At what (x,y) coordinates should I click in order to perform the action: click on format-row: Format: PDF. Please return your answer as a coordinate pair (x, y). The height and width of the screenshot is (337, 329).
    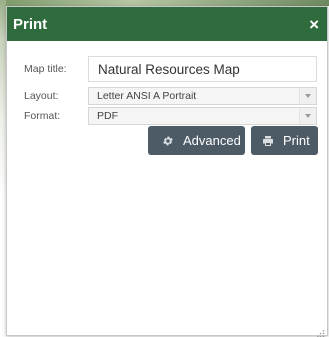
    Looking at the image, I should click on (175, 116).